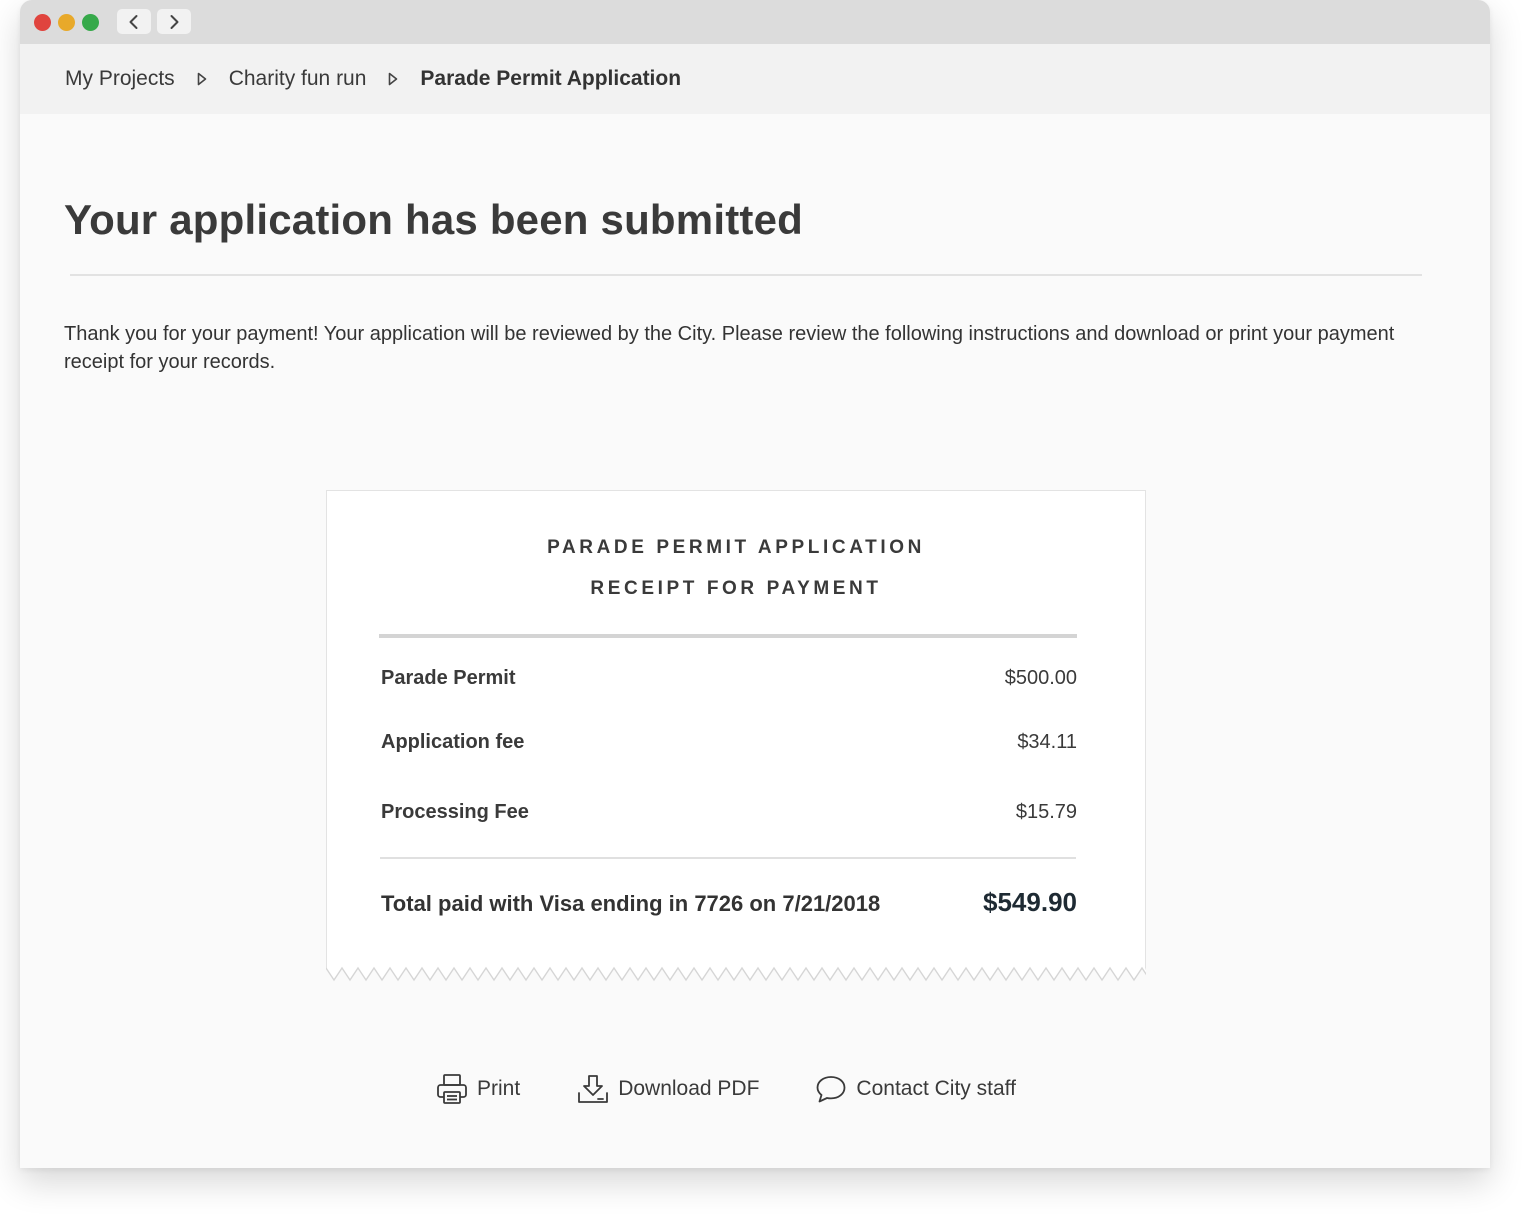 The width and height of the screenshot is (1538, 1218). What do you see at coordinates (755, 22) in the screenshot?
I see `title-bar` at bounding box center [755, 22].